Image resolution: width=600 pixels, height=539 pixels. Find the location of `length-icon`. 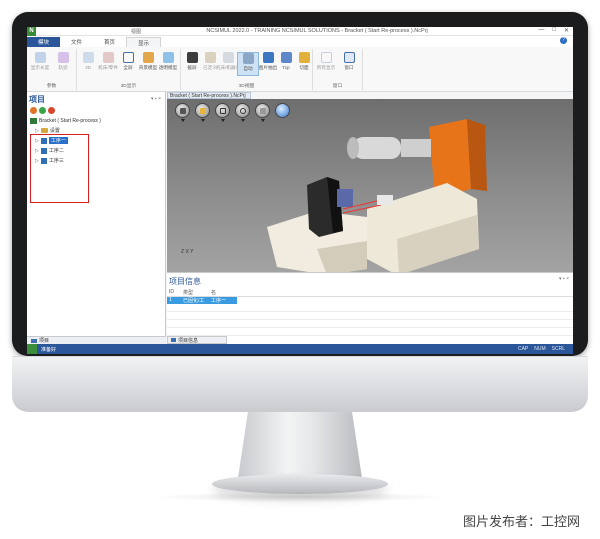

length-icon is located at coordinates (40, 57).